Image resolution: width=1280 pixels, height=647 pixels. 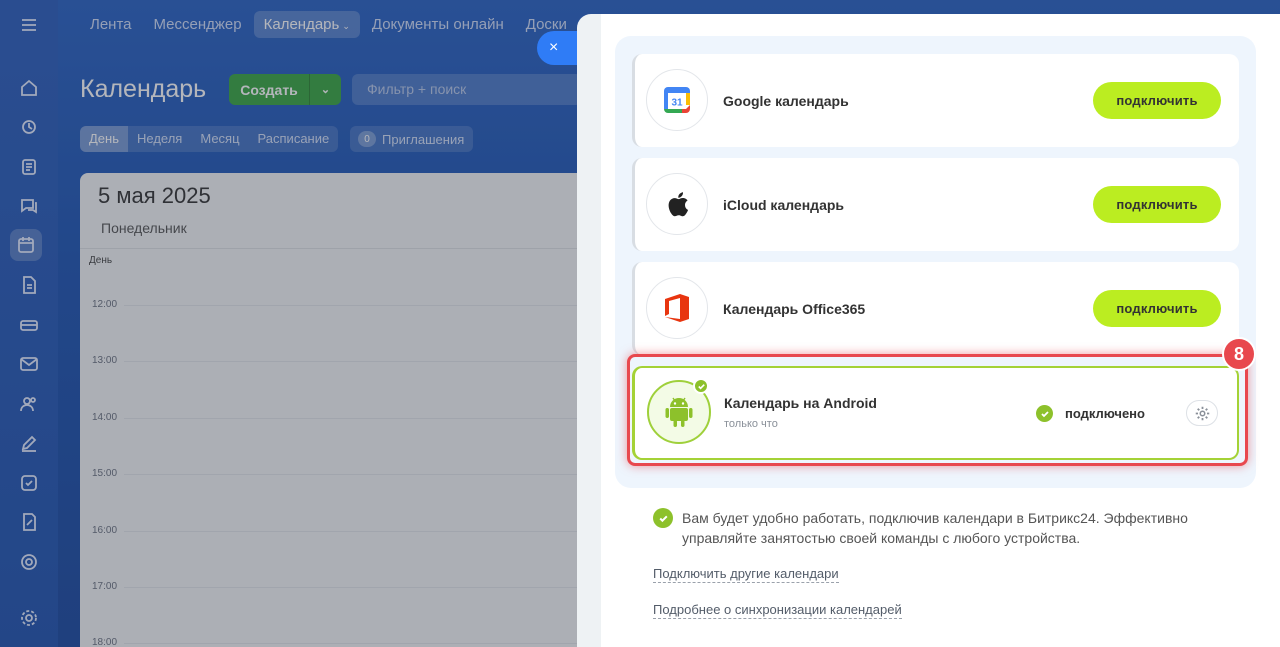 What do you see at coordinates (784, 205) in the screenshot?
I see `calendar-name: iCloud календарь` at bounding box center [784, 205].